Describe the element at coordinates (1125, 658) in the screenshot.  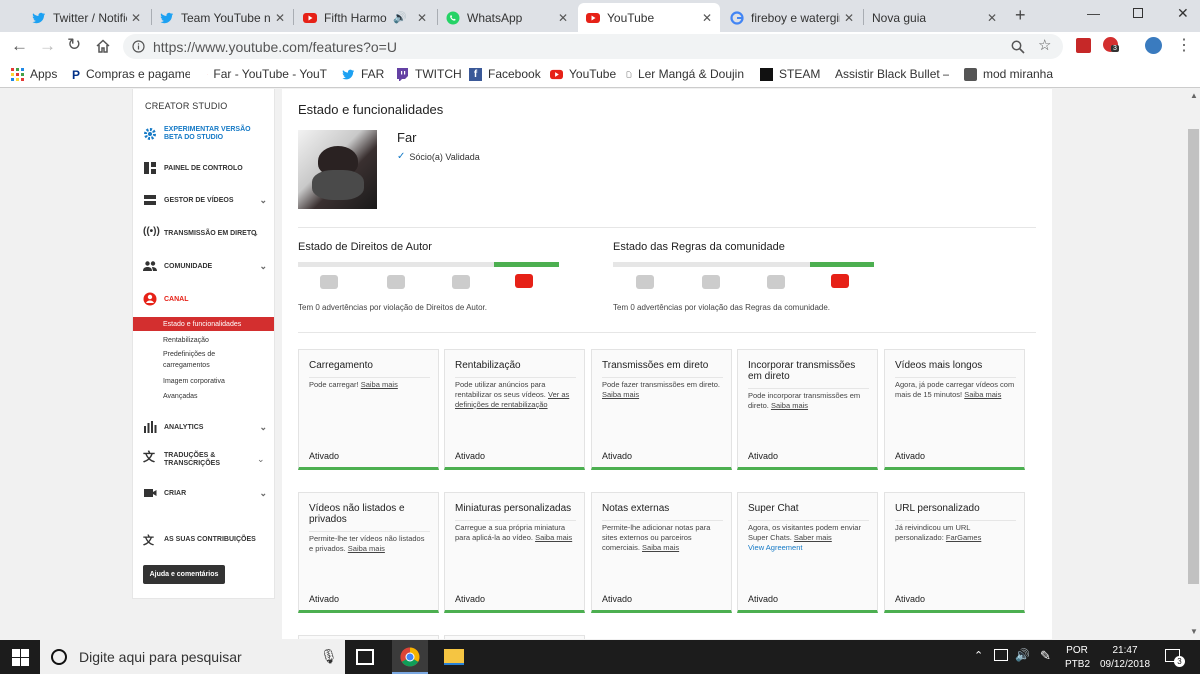
I see `clock: 21:47 09/12/2018` at that location.